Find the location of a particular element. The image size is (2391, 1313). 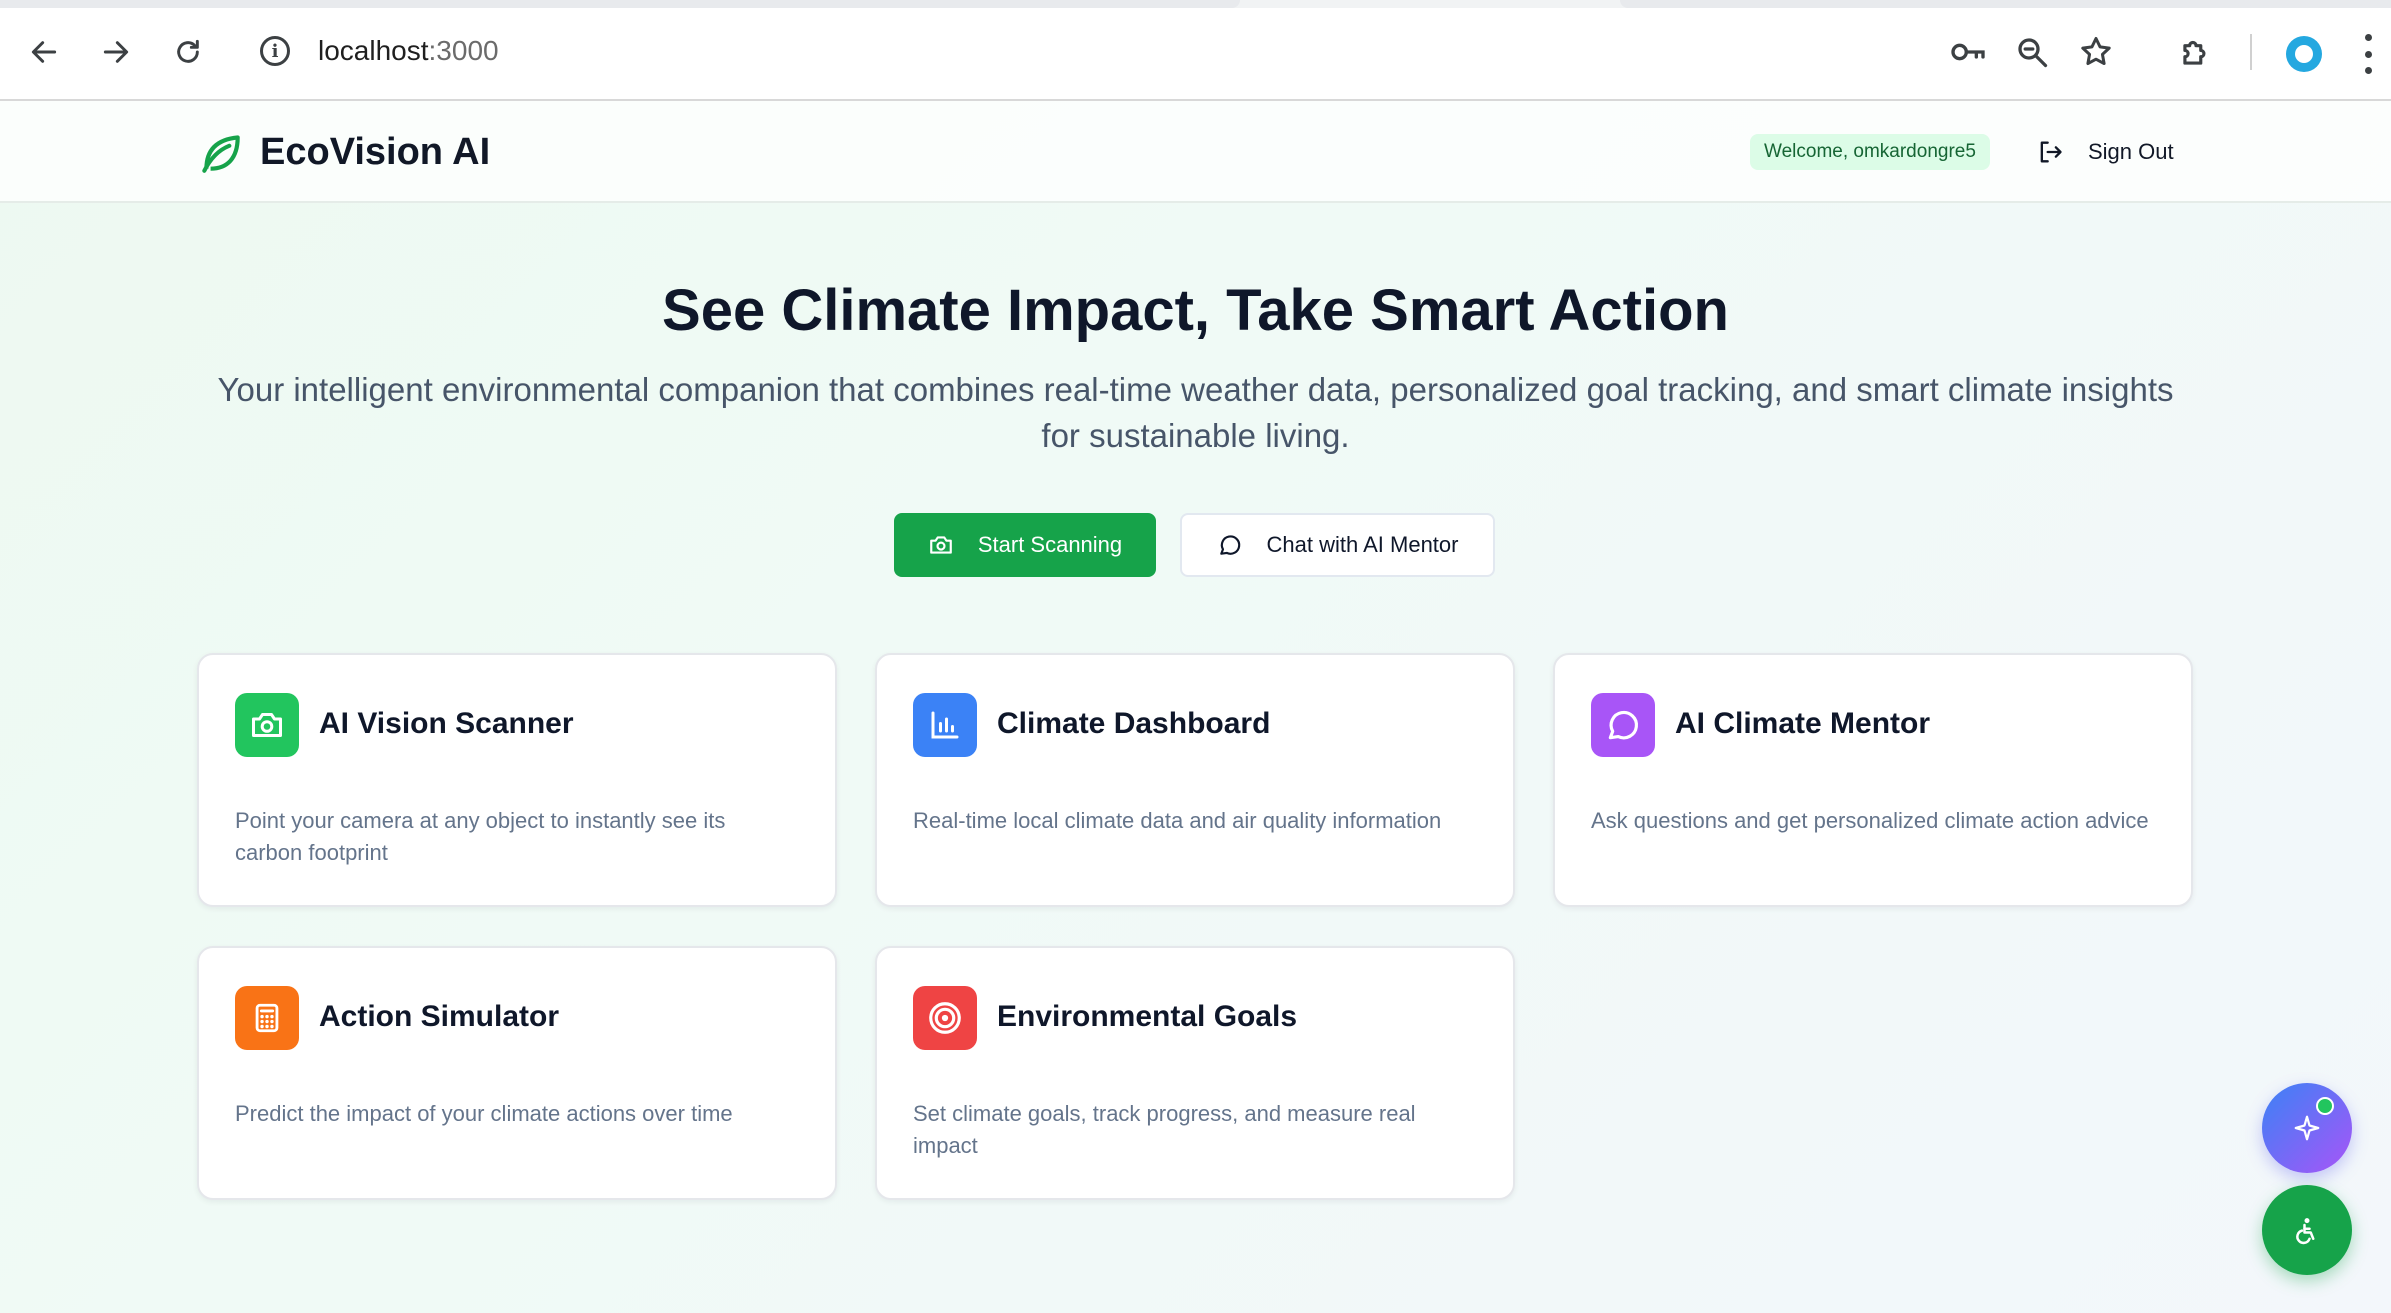

ai-assistant-fab is located at coordinates (2307, 1128).